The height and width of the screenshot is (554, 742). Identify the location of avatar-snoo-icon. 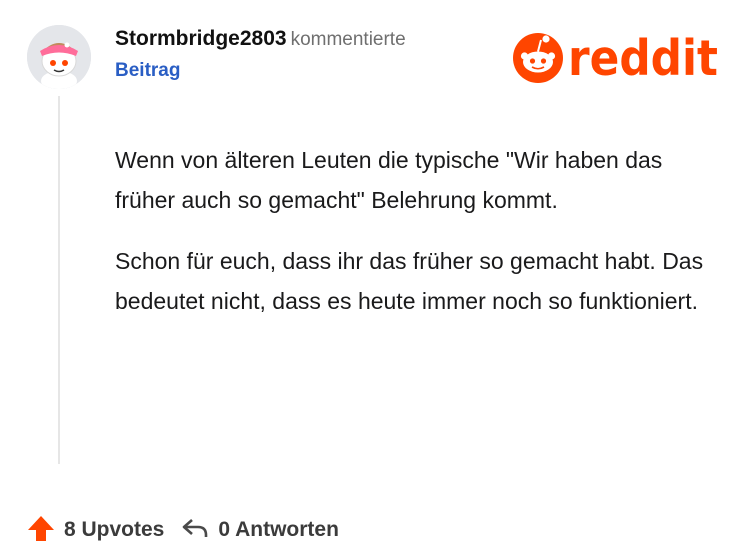
(59, 57).